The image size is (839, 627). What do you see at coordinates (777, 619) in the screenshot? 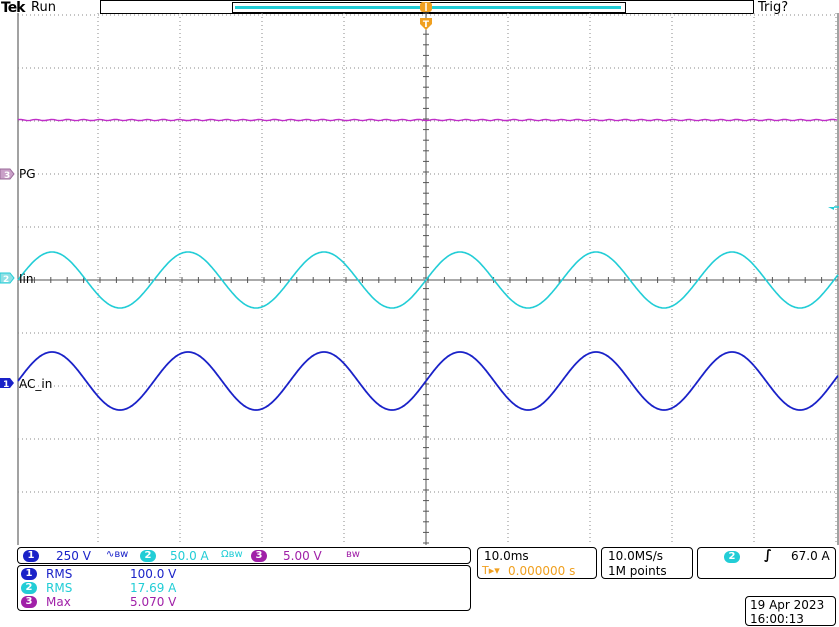
I see `time: 16:00:13` at bounding box center [777, 619].